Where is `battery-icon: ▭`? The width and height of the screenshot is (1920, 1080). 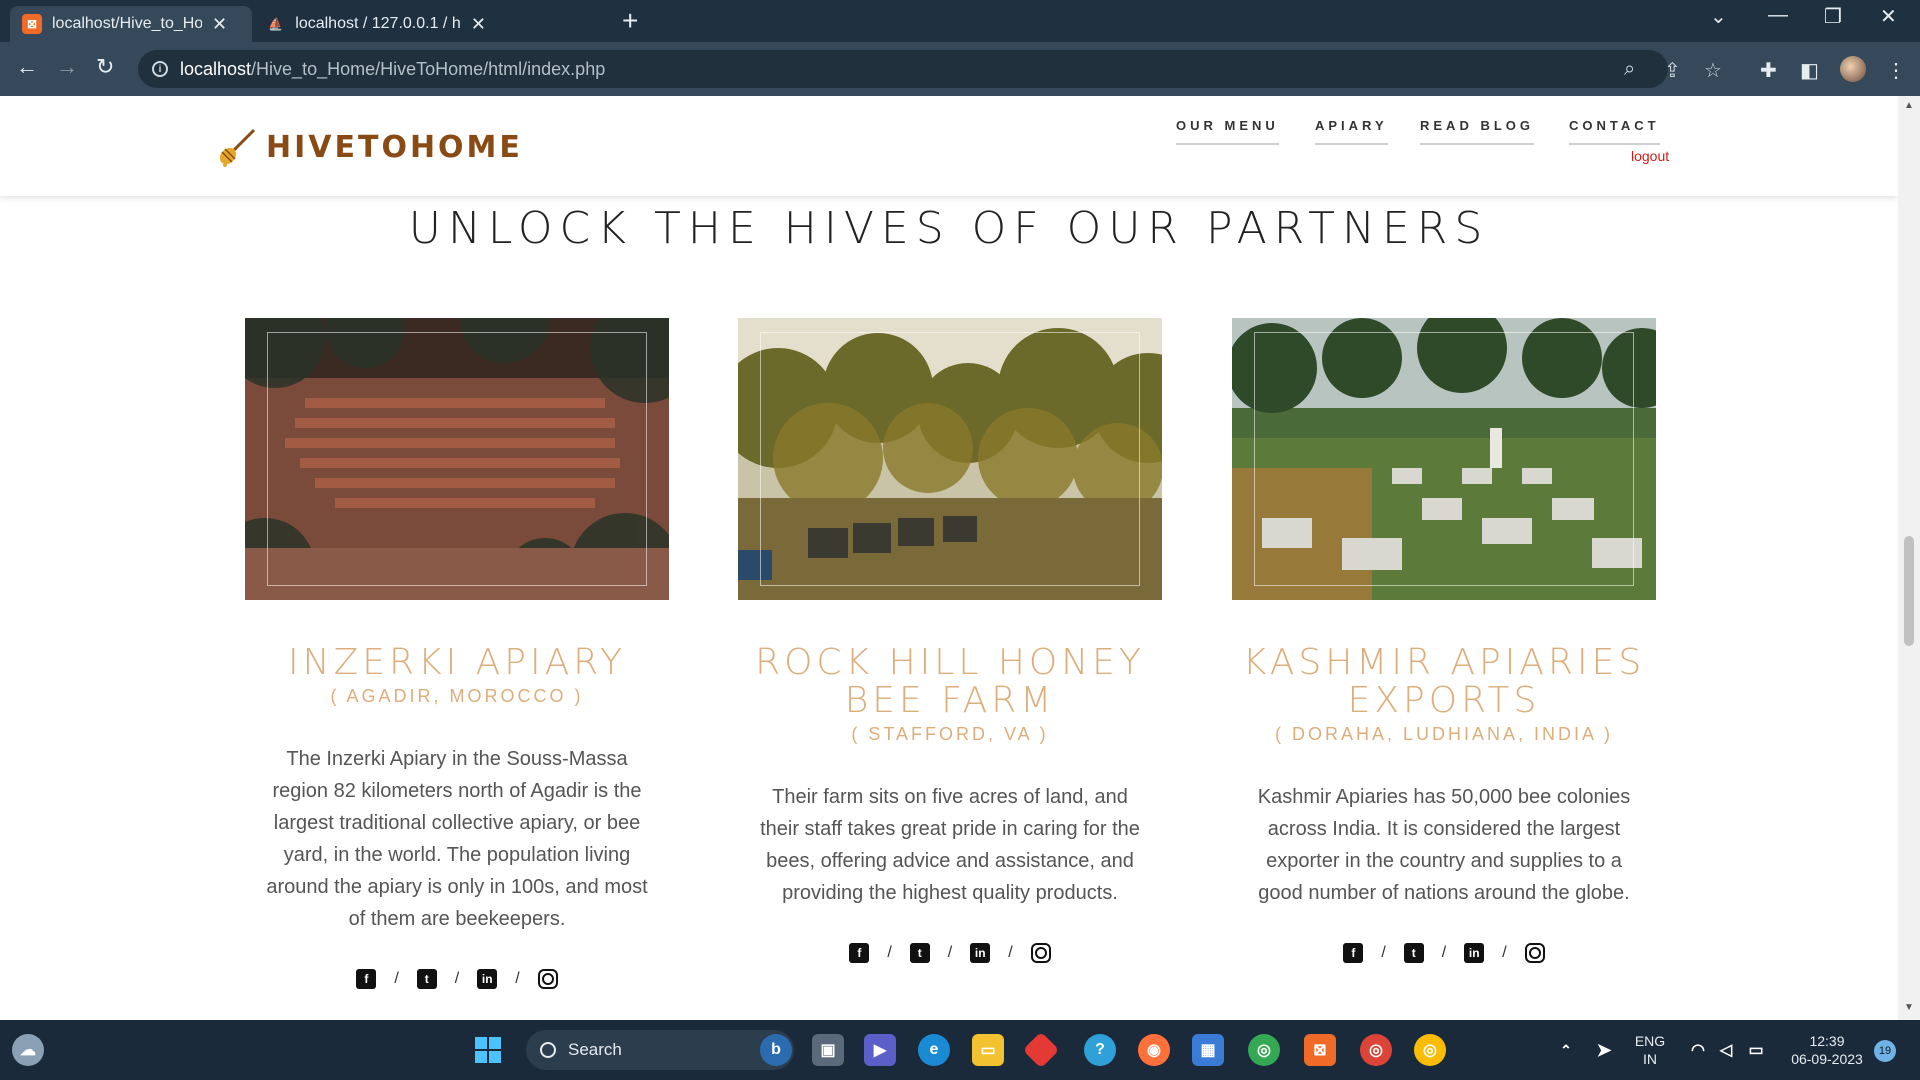 battery-icon: ▭ is located at coordinates (1756, 1050).